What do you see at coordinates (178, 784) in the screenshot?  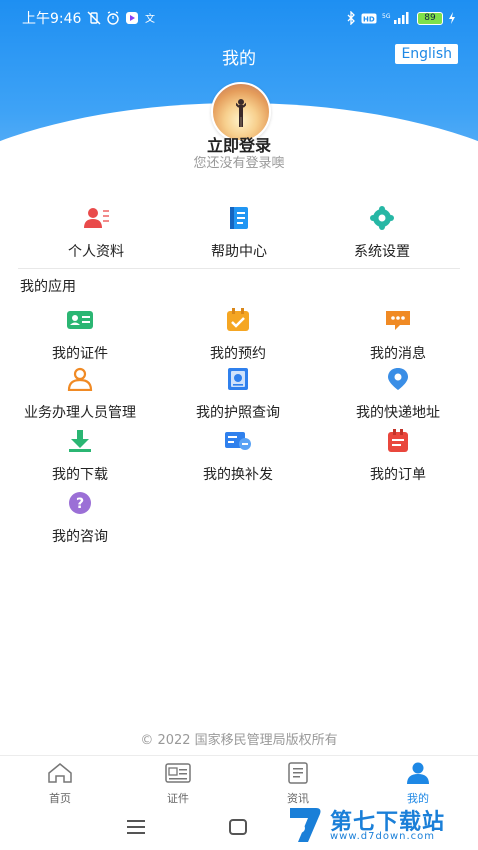 I see `tab-certificates: 证件` at bounding box center [178, 784].